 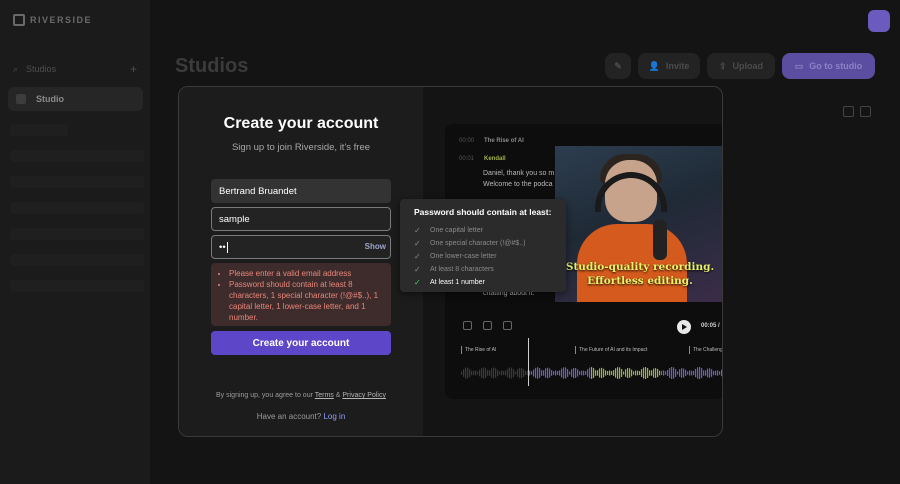 What do you see at coordinates (487, 325) in the screenshot?
I see `trash-icon` at bounding box center [487, 325].